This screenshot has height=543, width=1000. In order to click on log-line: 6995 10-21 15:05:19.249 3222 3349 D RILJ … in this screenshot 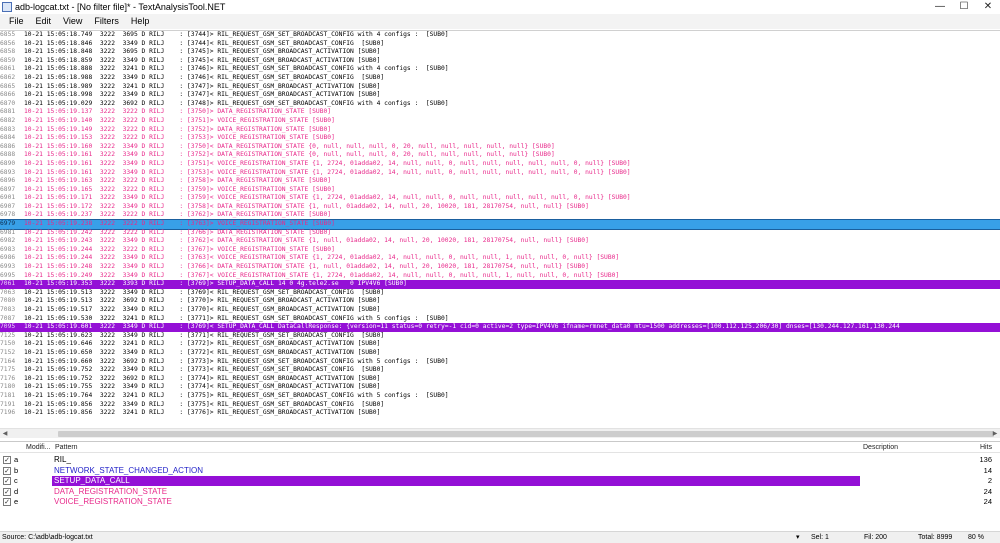, I will do `click(500, 276)`.